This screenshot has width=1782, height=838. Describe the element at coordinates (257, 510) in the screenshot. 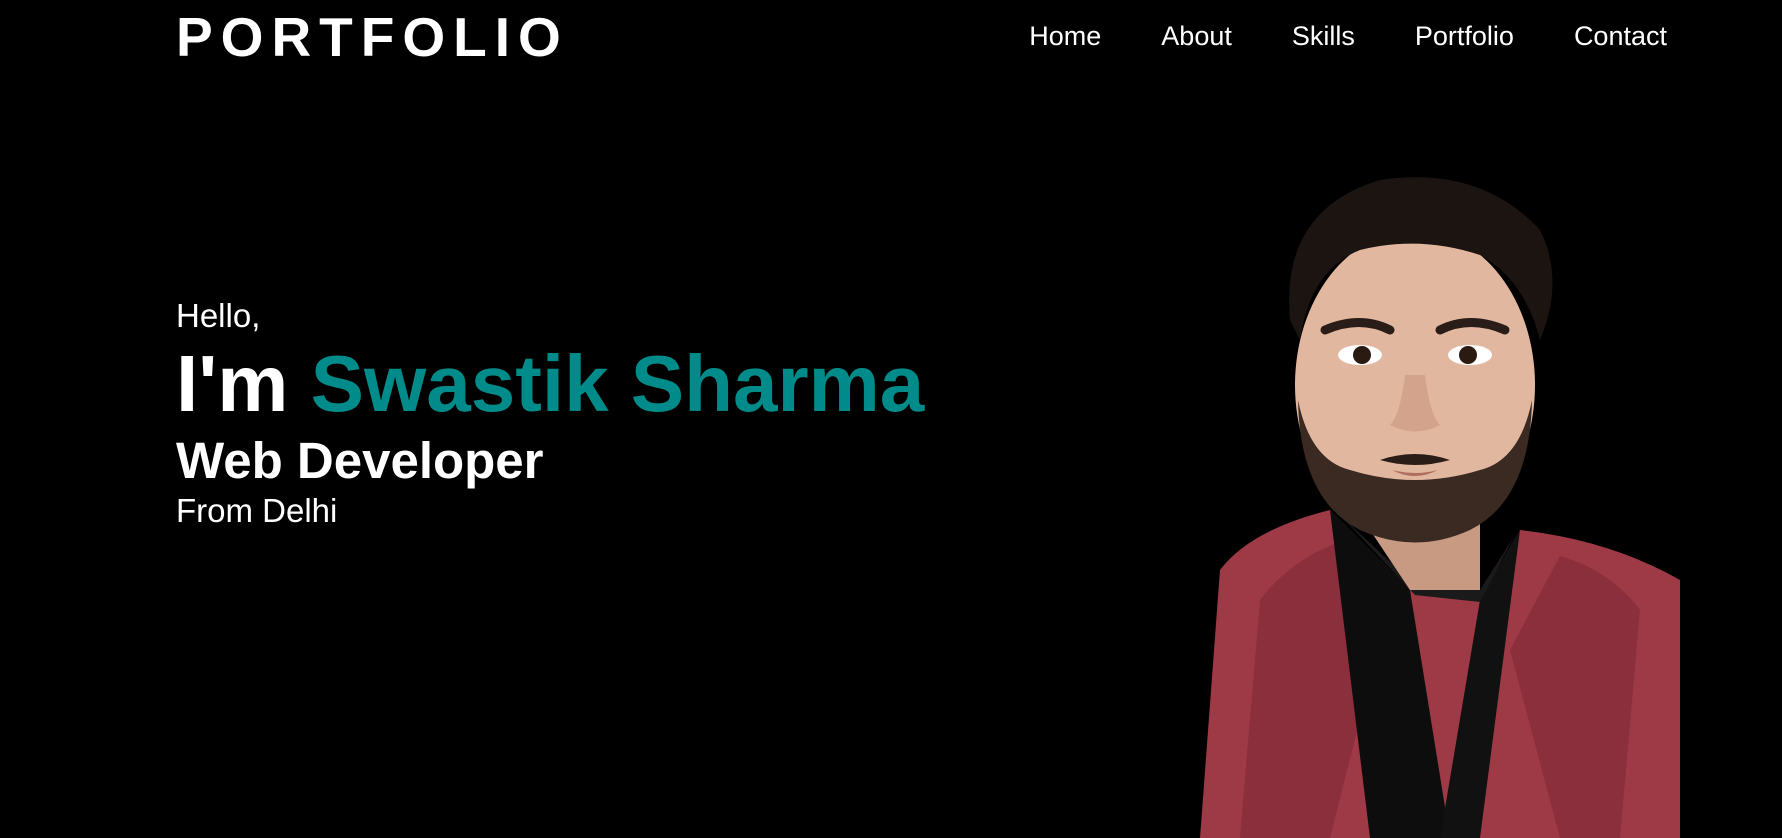

I see `hero-location: From Delhi` at that location.